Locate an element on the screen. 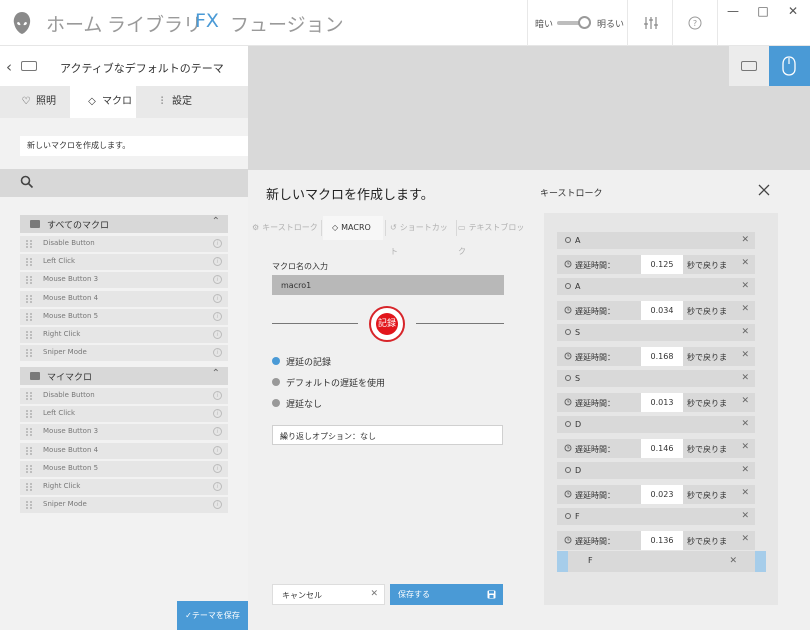 Image resolution: width=810 pixels, height=630 pixels. help-icon: ? is located at coordinates (695, 23).